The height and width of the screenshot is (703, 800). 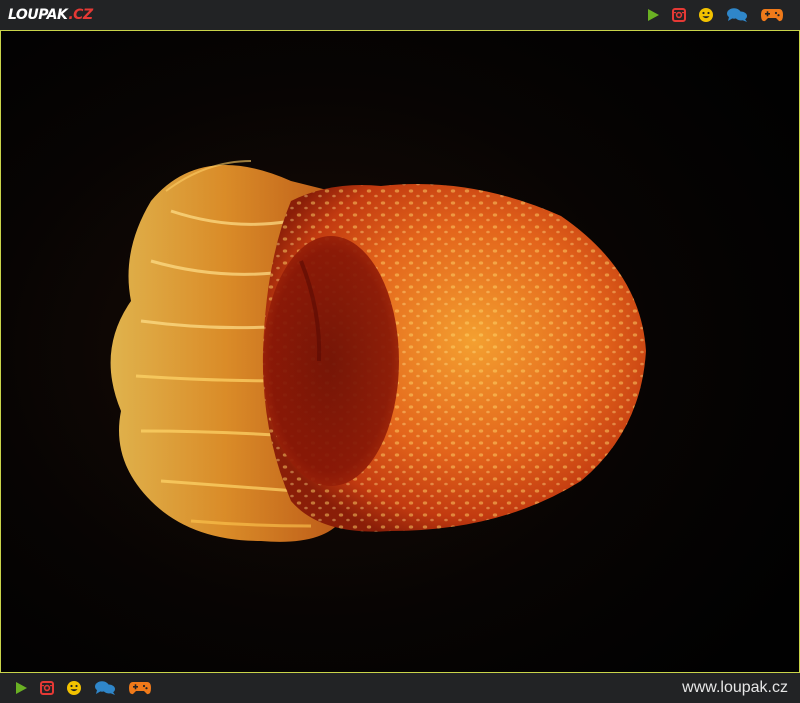 I want to click on top-icon-group, so click(x=715, y=15).